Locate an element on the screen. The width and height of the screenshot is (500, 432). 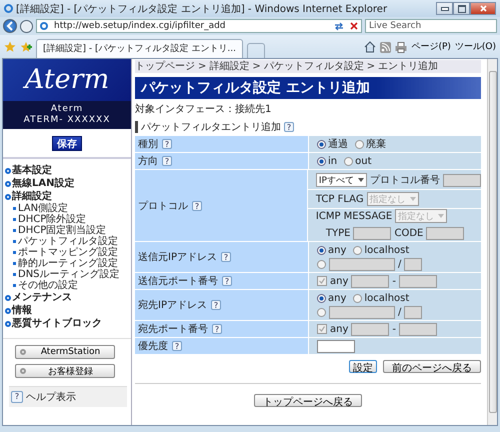
stop-icon is located at coordinates (354, 26).